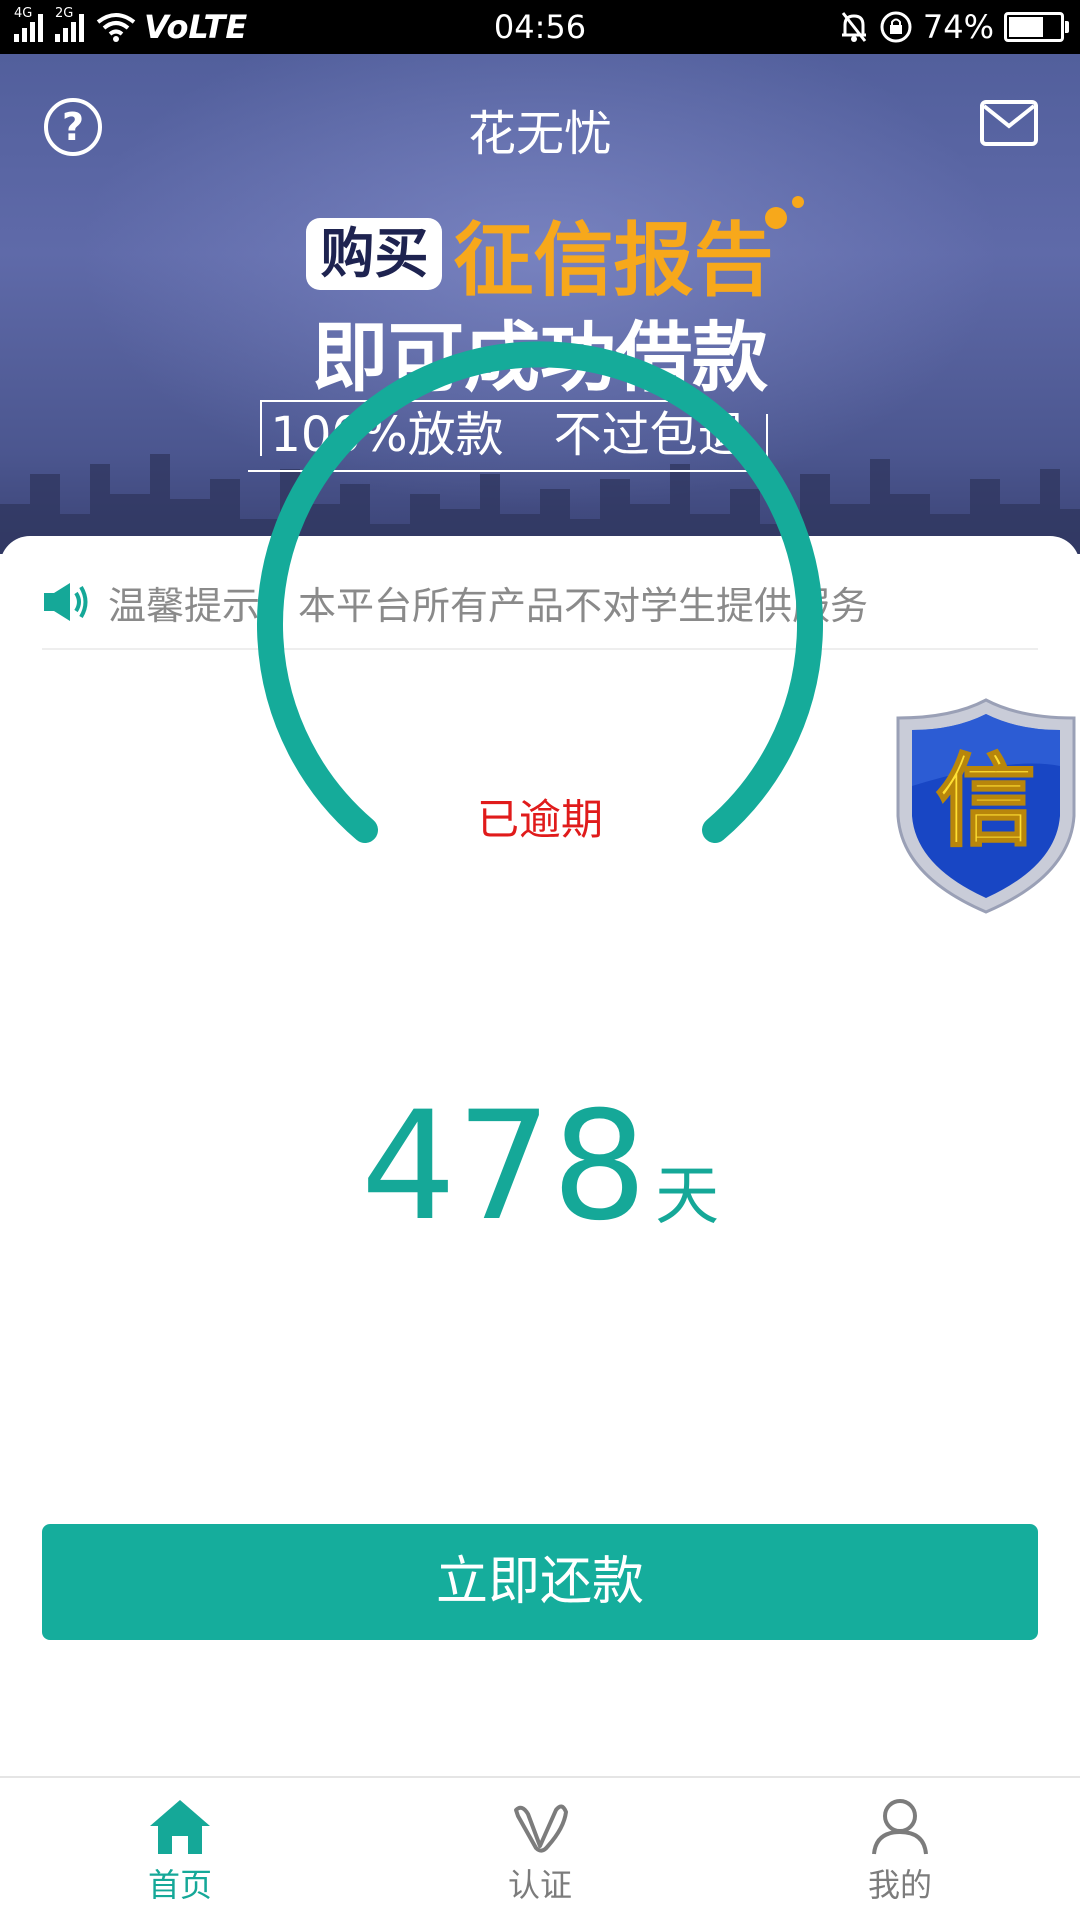 The height and width of the screenshot is (1922, 1080). Describe the element at coordinates (899, 1885) in the screenshot. I see `nav-label-mine: 我的` at that location.